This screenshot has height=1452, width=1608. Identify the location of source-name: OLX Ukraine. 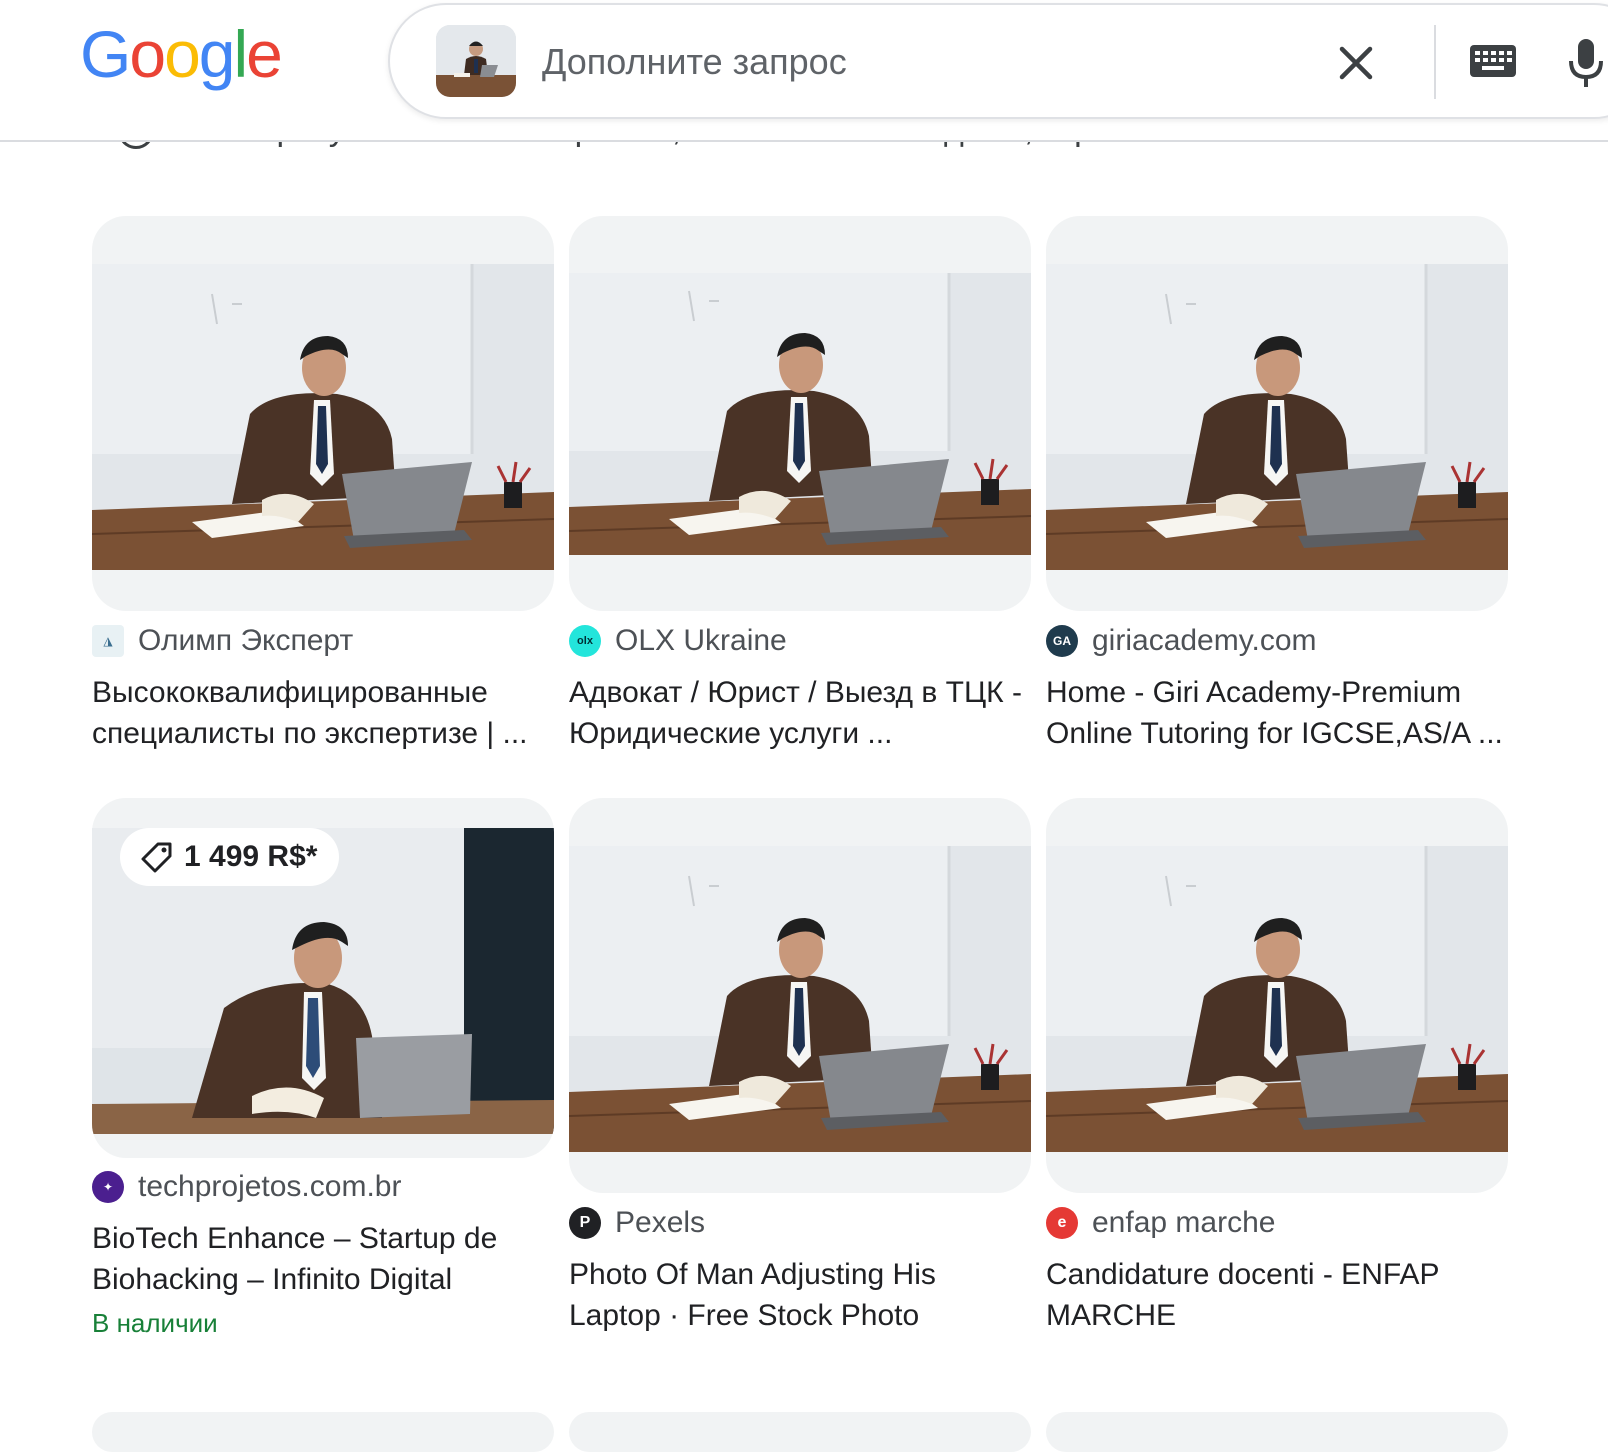
(701, 640).